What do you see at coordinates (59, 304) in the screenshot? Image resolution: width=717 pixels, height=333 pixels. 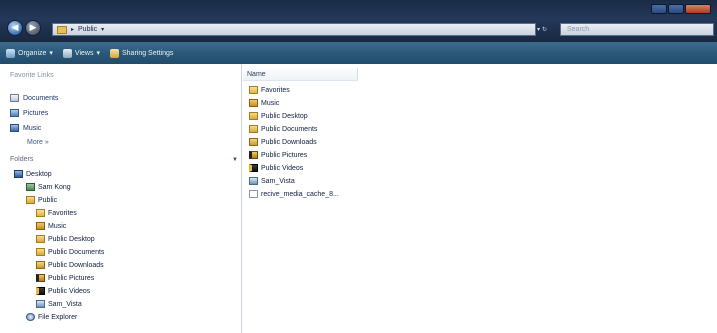 I see `tree-item-sam-vista: Sam_Vista` at bounding box center [59, 304].